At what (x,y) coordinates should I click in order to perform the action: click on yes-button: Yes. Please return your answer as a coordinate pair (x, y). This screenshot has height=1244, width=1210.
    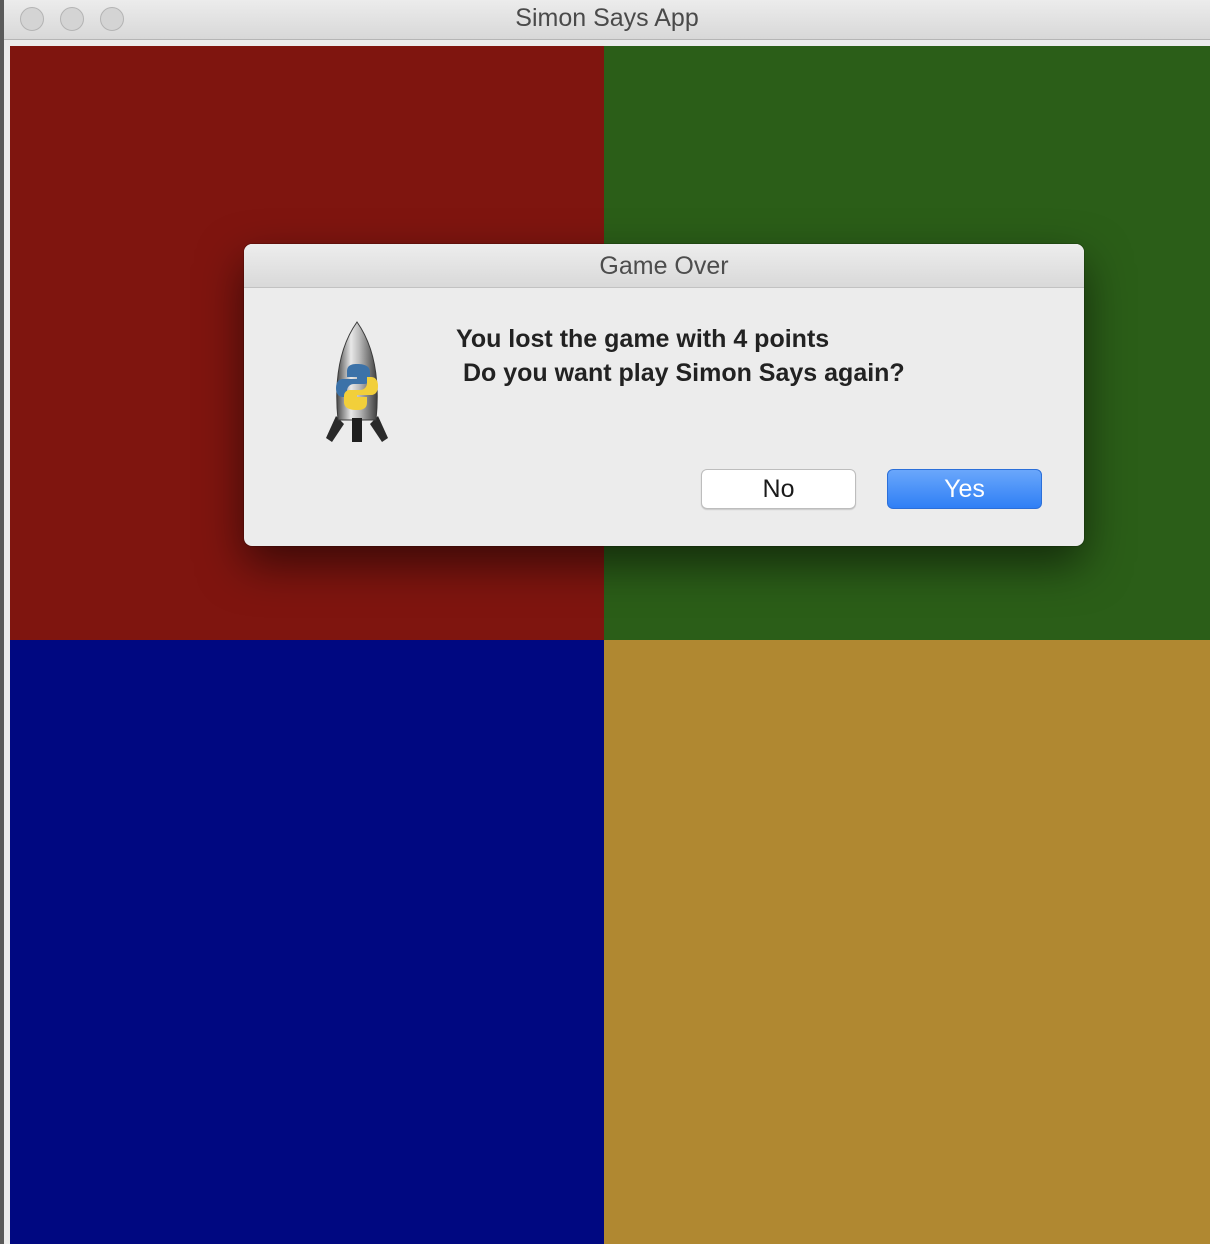
    Looking at the image, I should click on (964, 489).